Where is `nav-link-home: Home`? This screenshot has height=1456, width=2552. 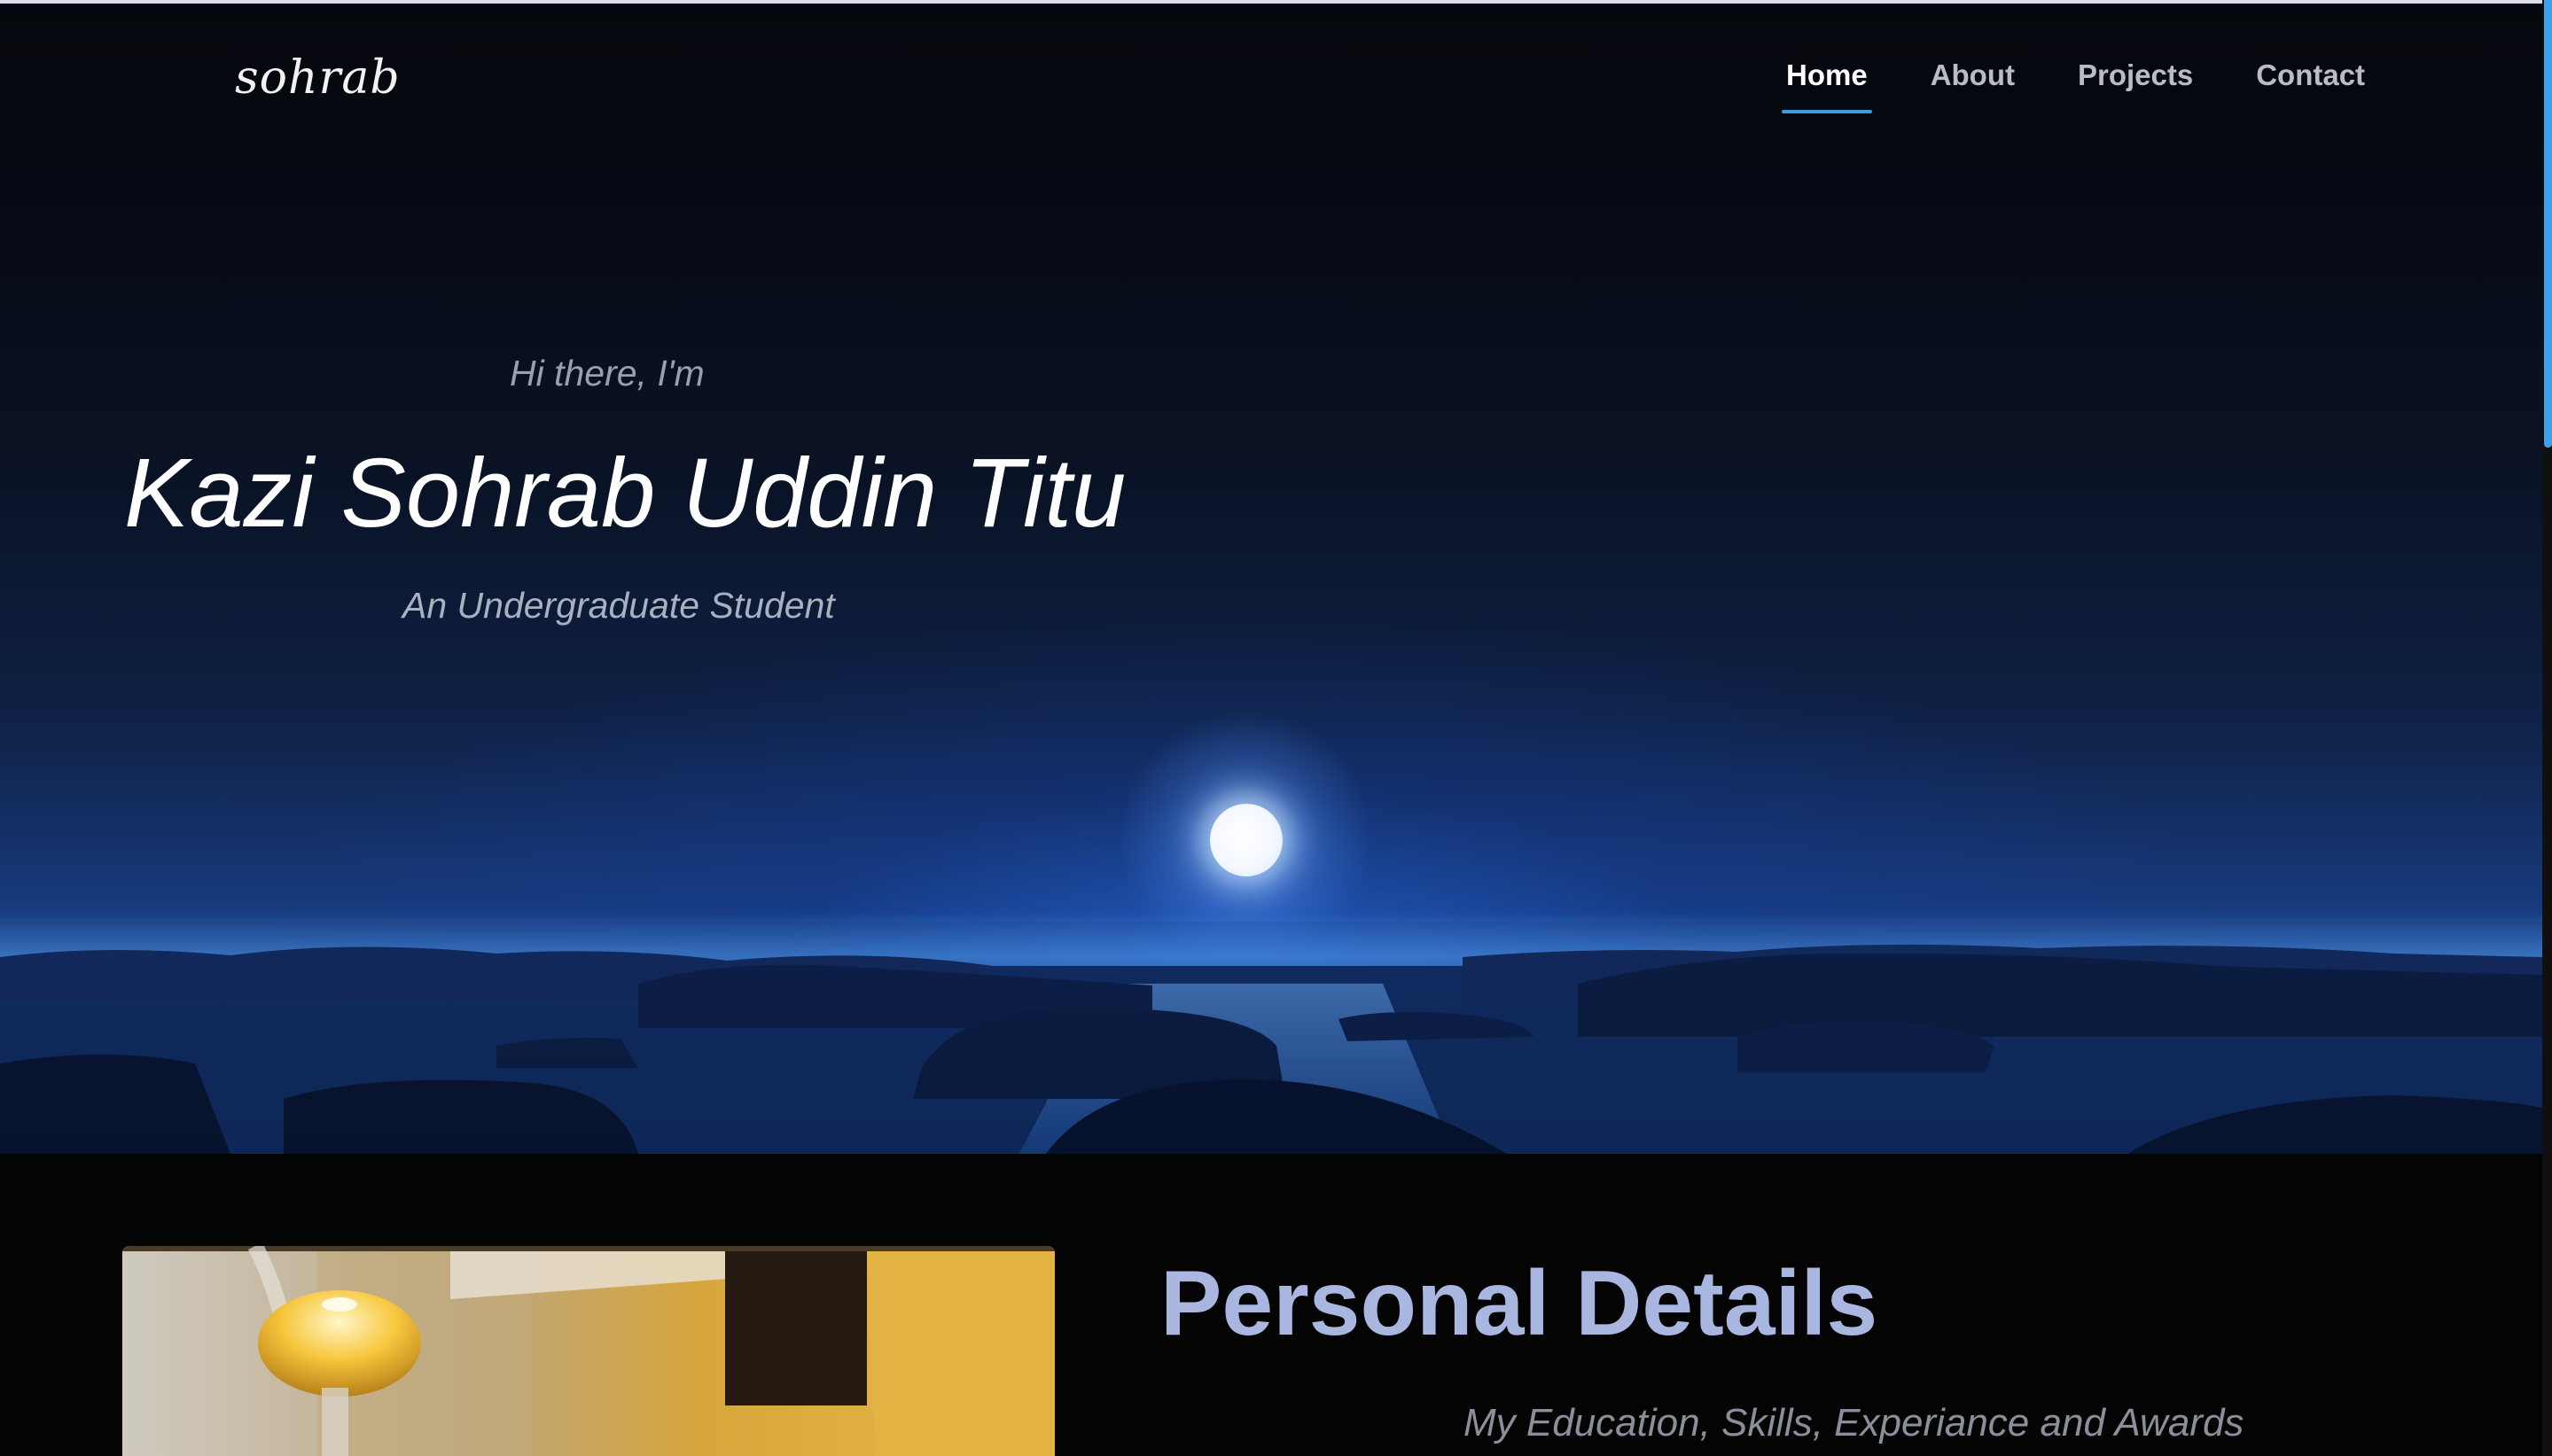 nav-link-home: Home is located at coordinates (1827, 85).